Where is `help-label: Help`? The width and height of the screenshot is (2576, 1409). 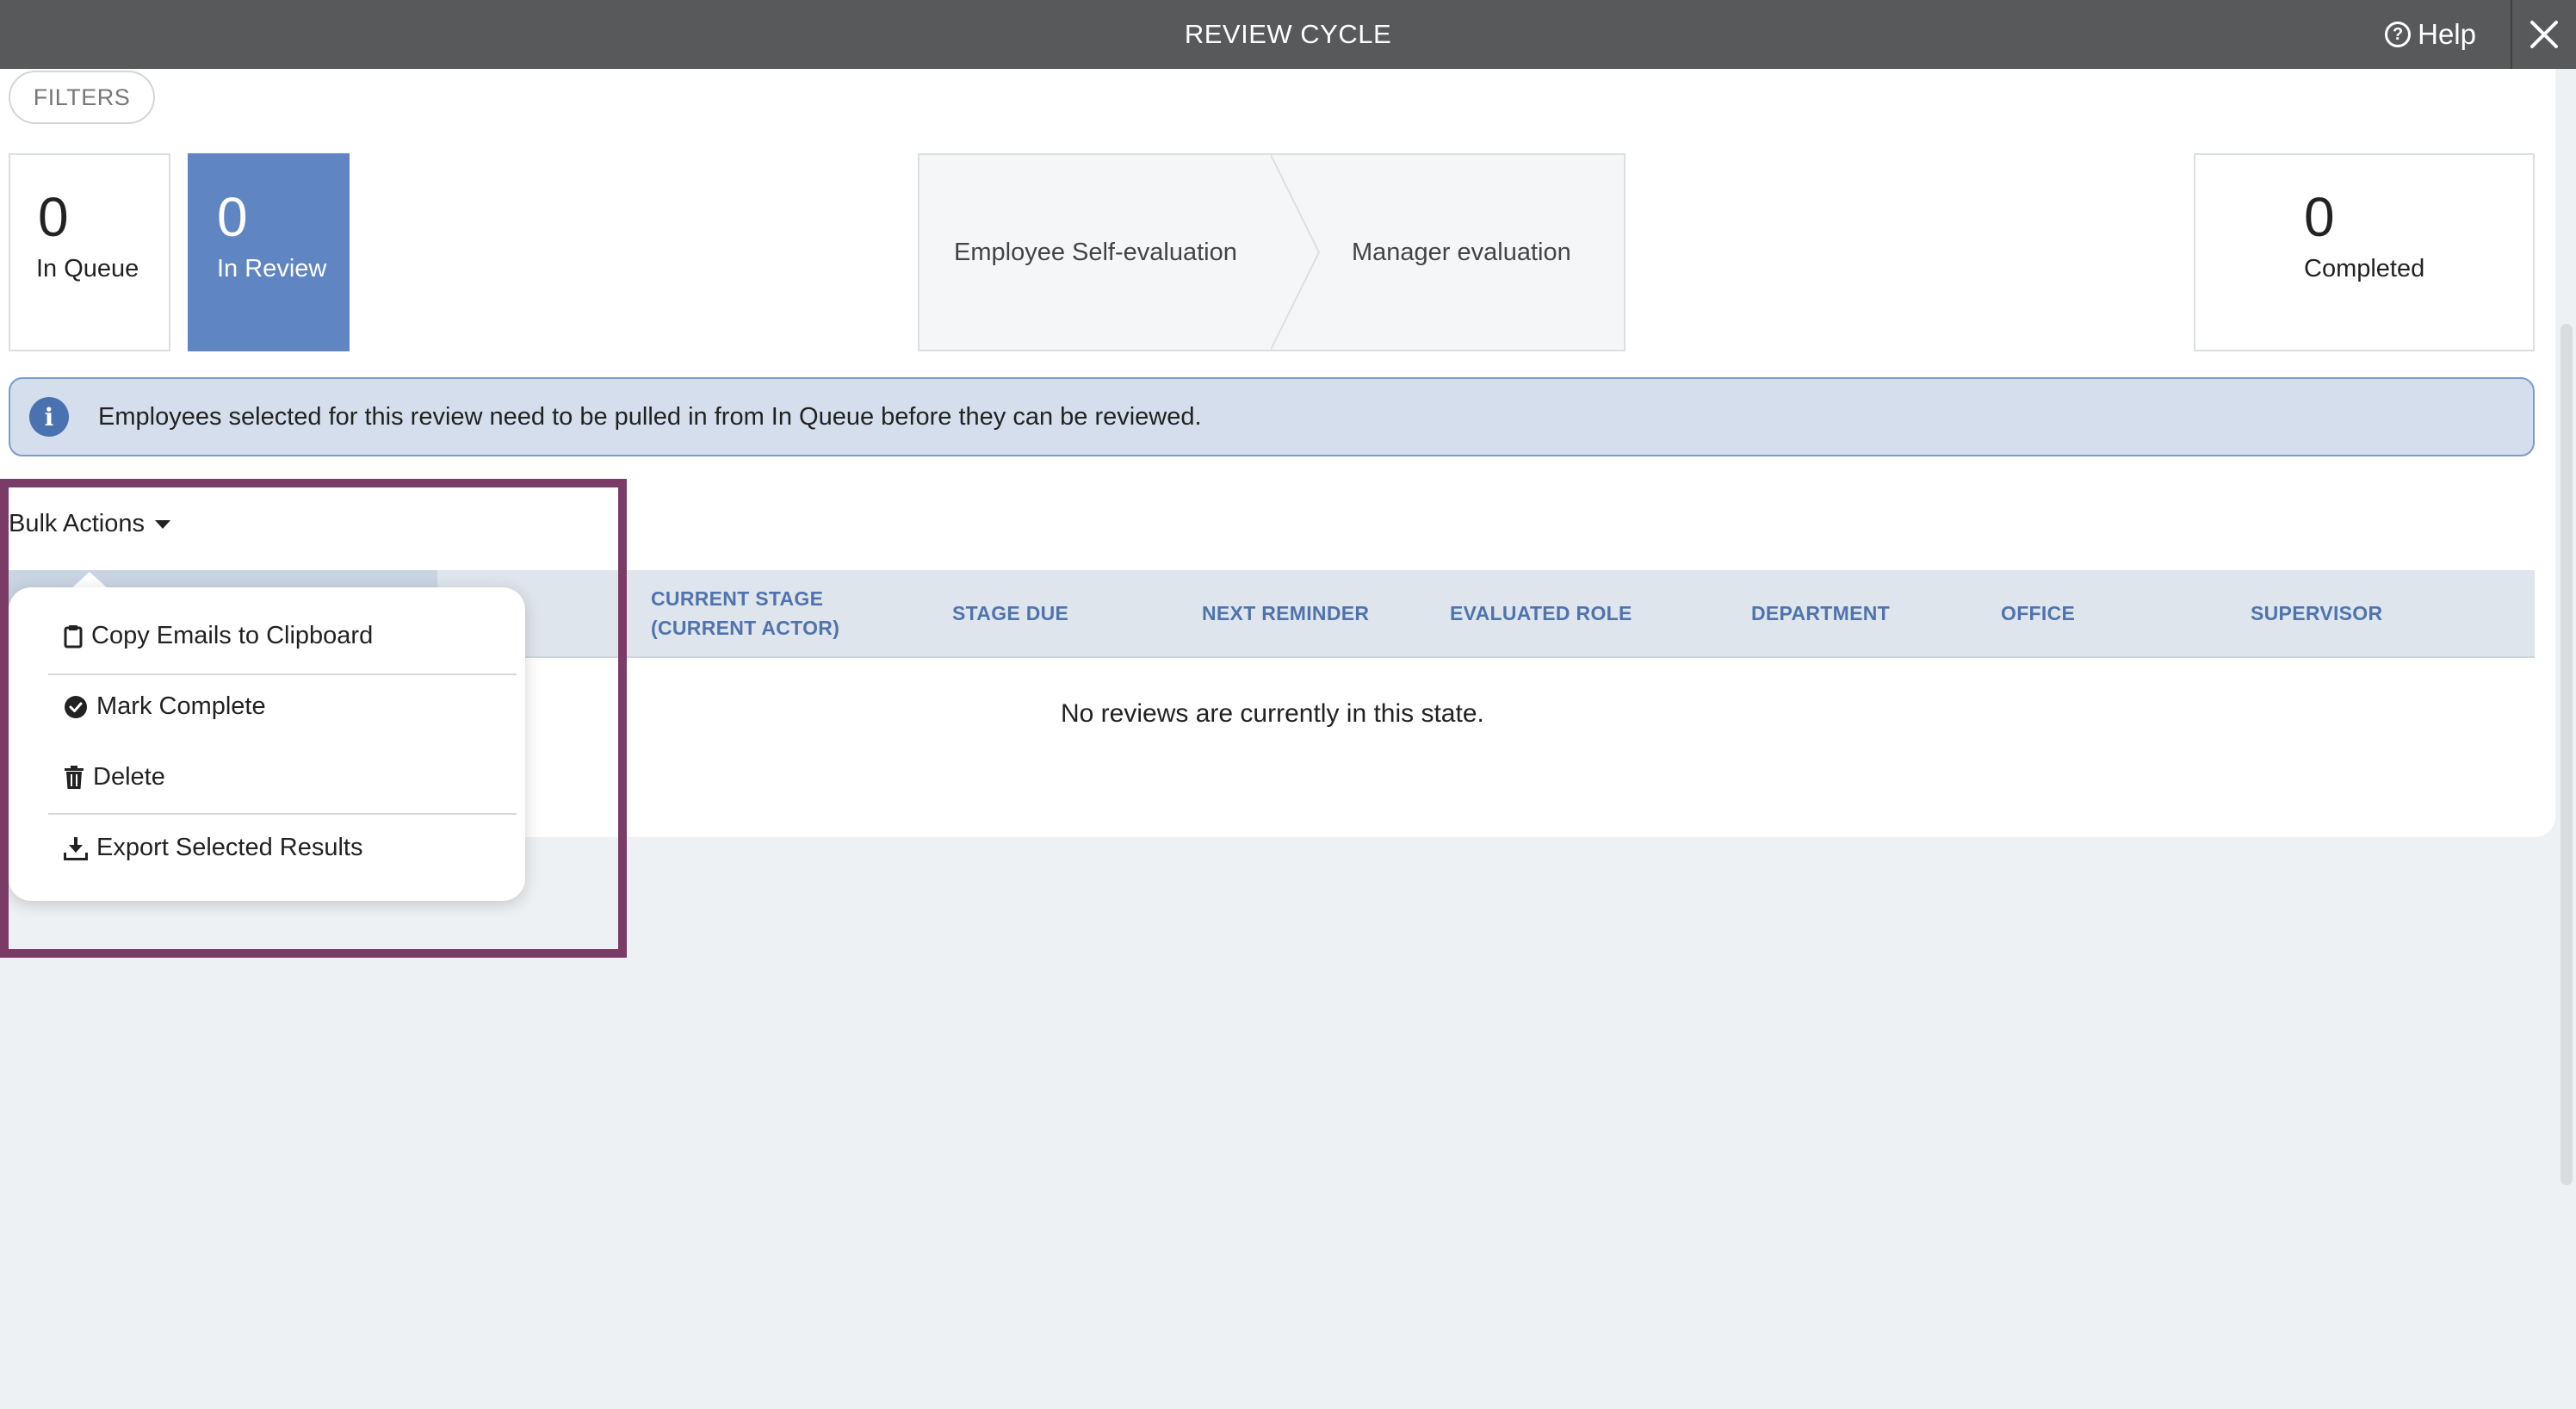 help-label: Help is located at coordinates (2447, 34).